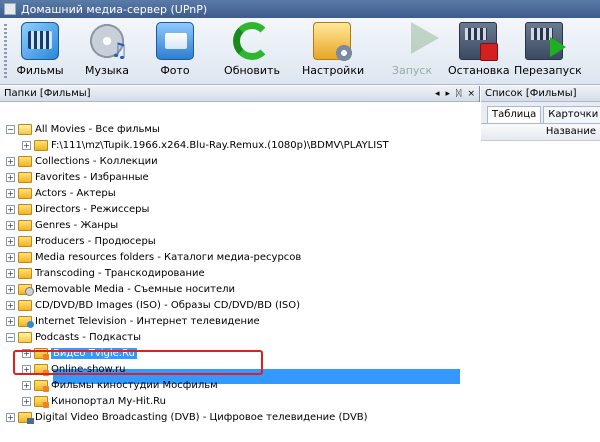 This screenshot has width=600, height=442. What do you see at coordinates (135, 289) in the screenshot?
I see `tree-node-label: Removable Media - Съемные носители` at bounding box center [135, 289].